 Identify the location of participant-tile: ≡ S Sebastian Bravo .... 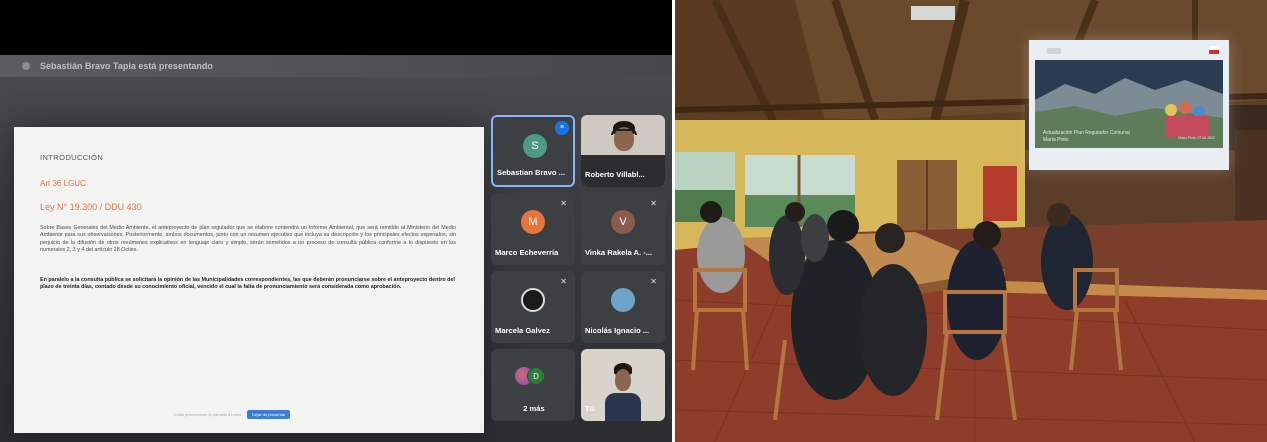
(533, 151).